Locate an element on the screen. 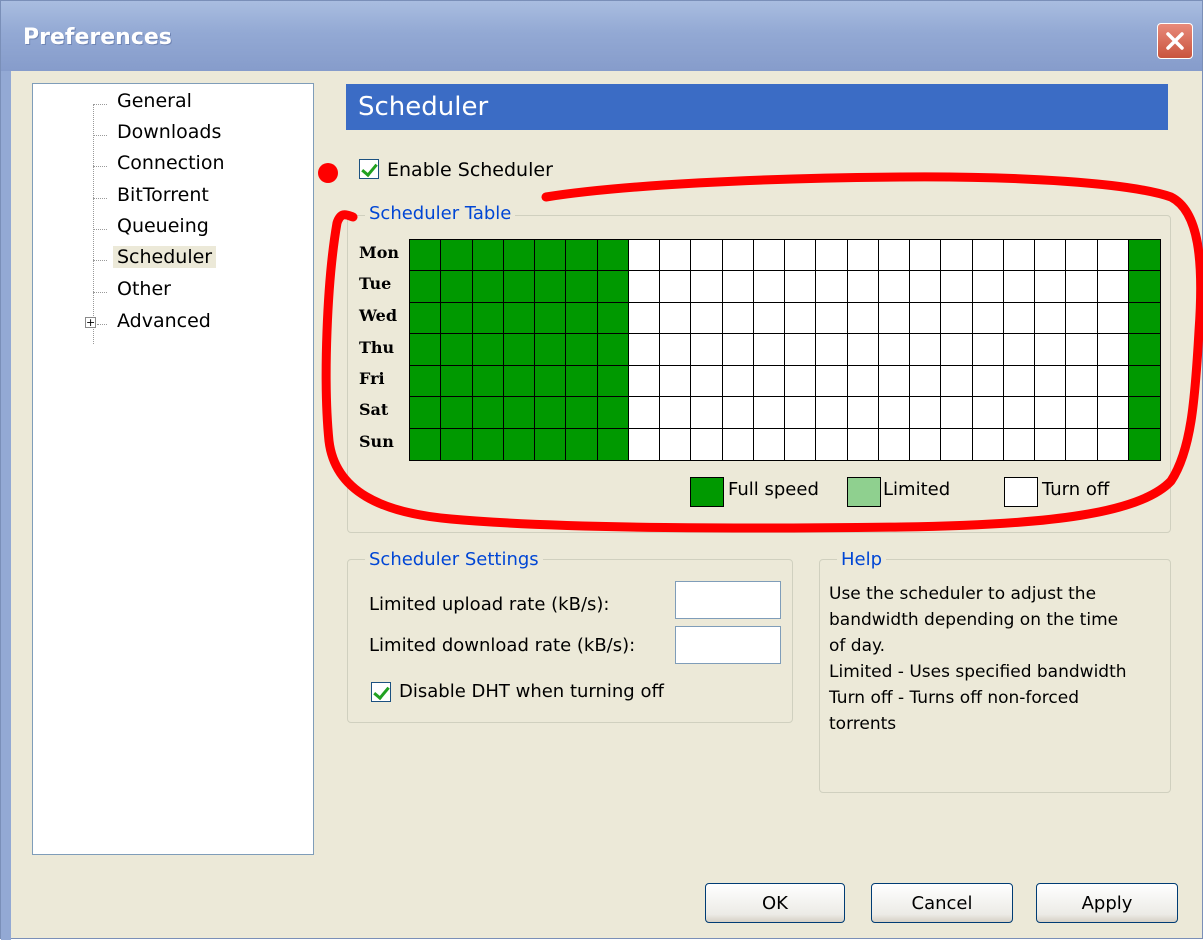  cancel-button: Cancel is located at coordinates (942, 903).